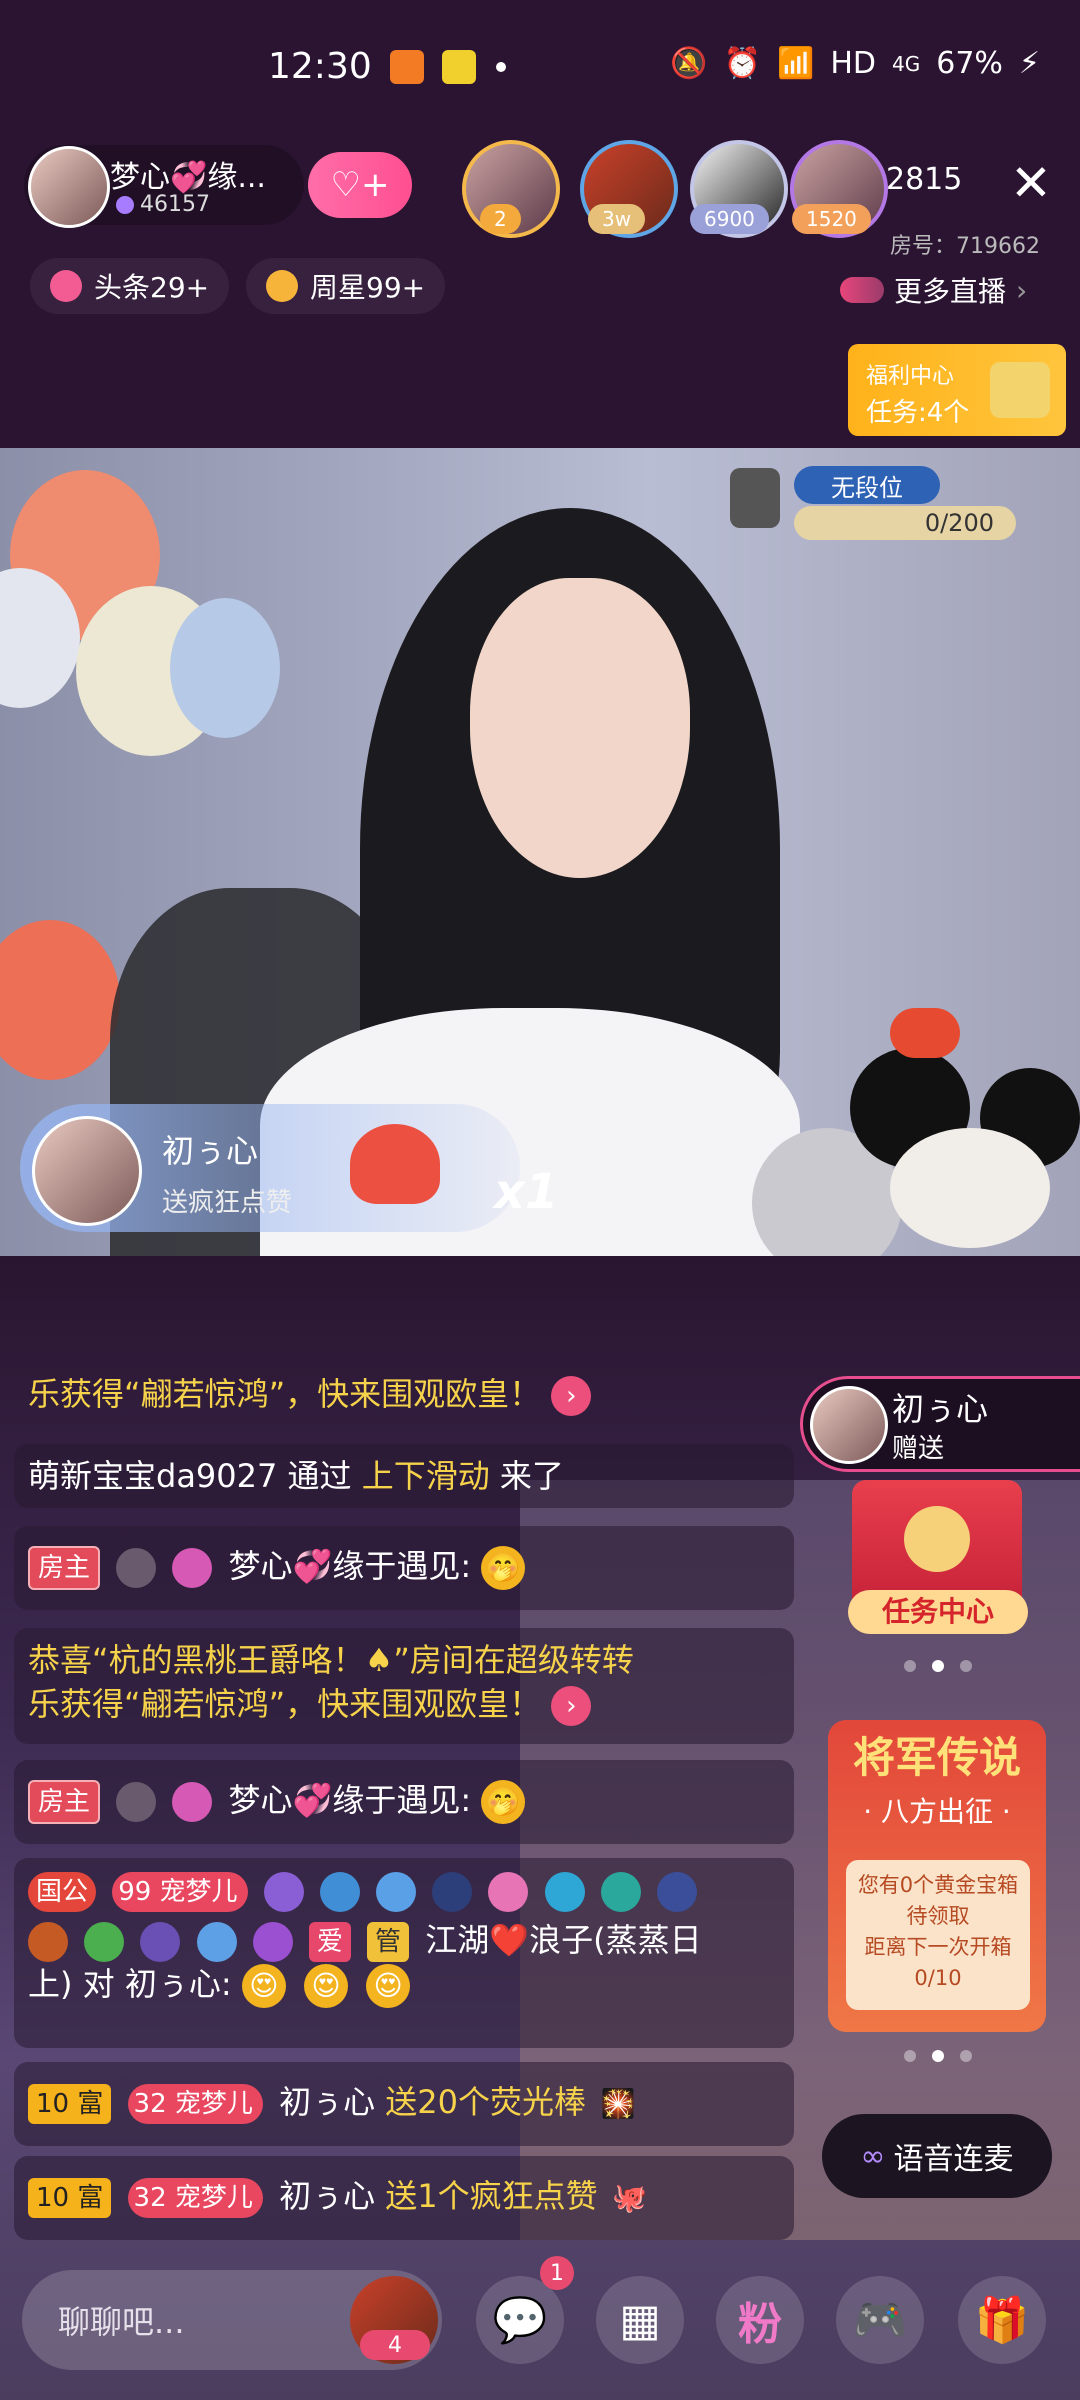  Describe the element at coordinates (540, 65) in the screenshot. I see `status-bar: 12:30 🔕 ⏰ 📶 HD 4G 67% ⚡` at that location.